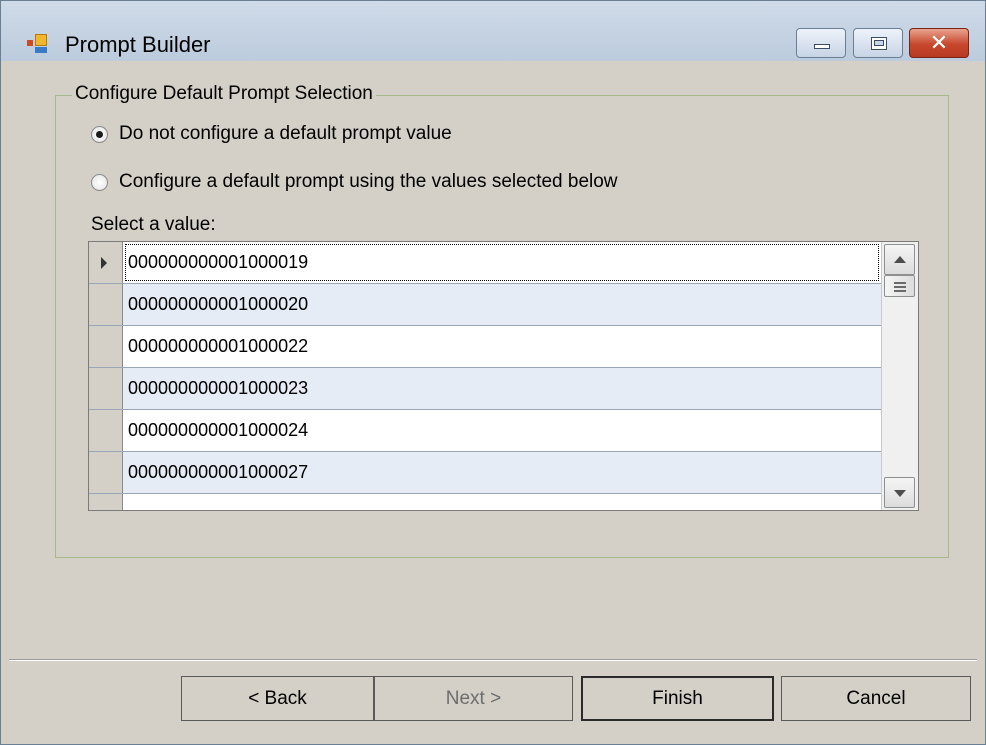  I want to click on close-button: ✕, so click(939, 43).